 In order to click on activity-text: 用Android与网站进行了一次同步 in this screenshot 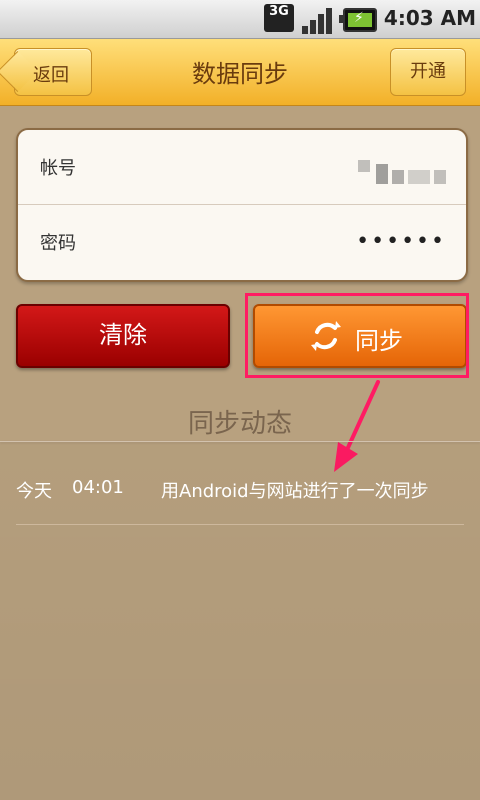, I will do `click(295, 491)`.